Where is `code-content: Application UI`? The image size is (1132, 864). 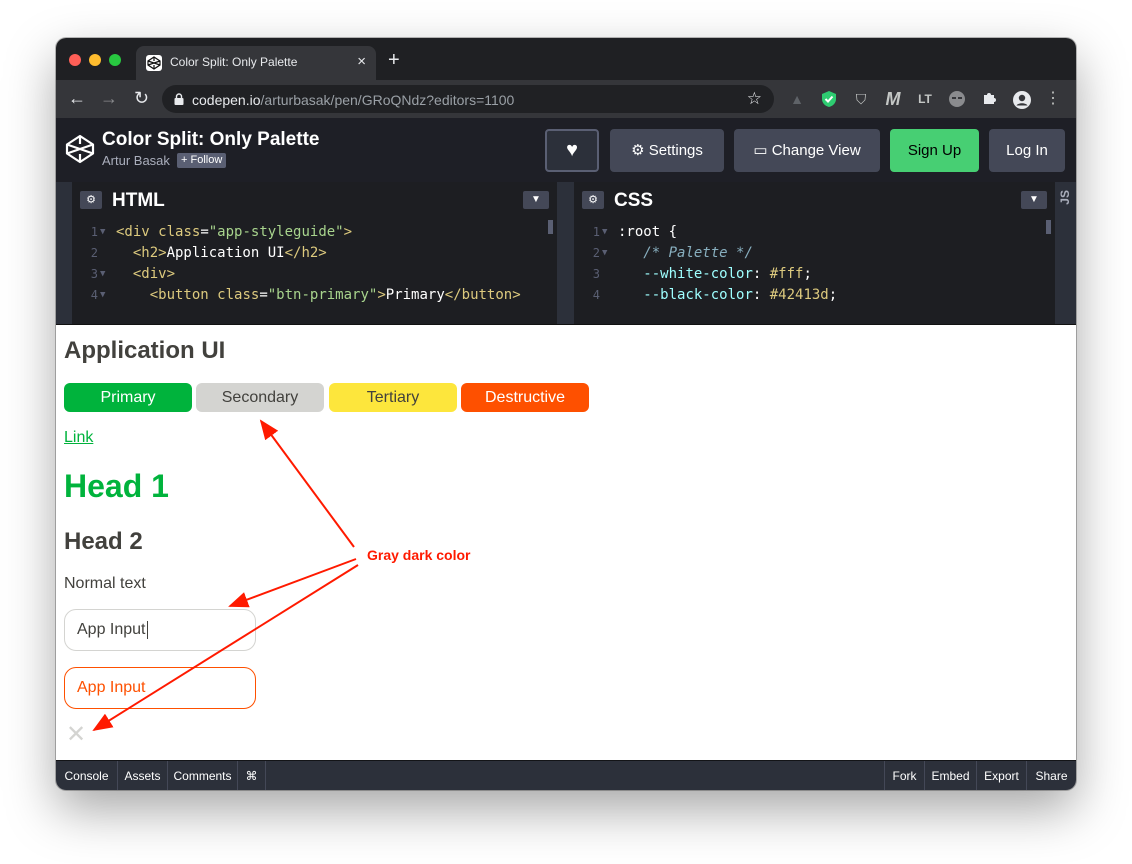
code-content: Application UI is located at coordinates (225, 253).